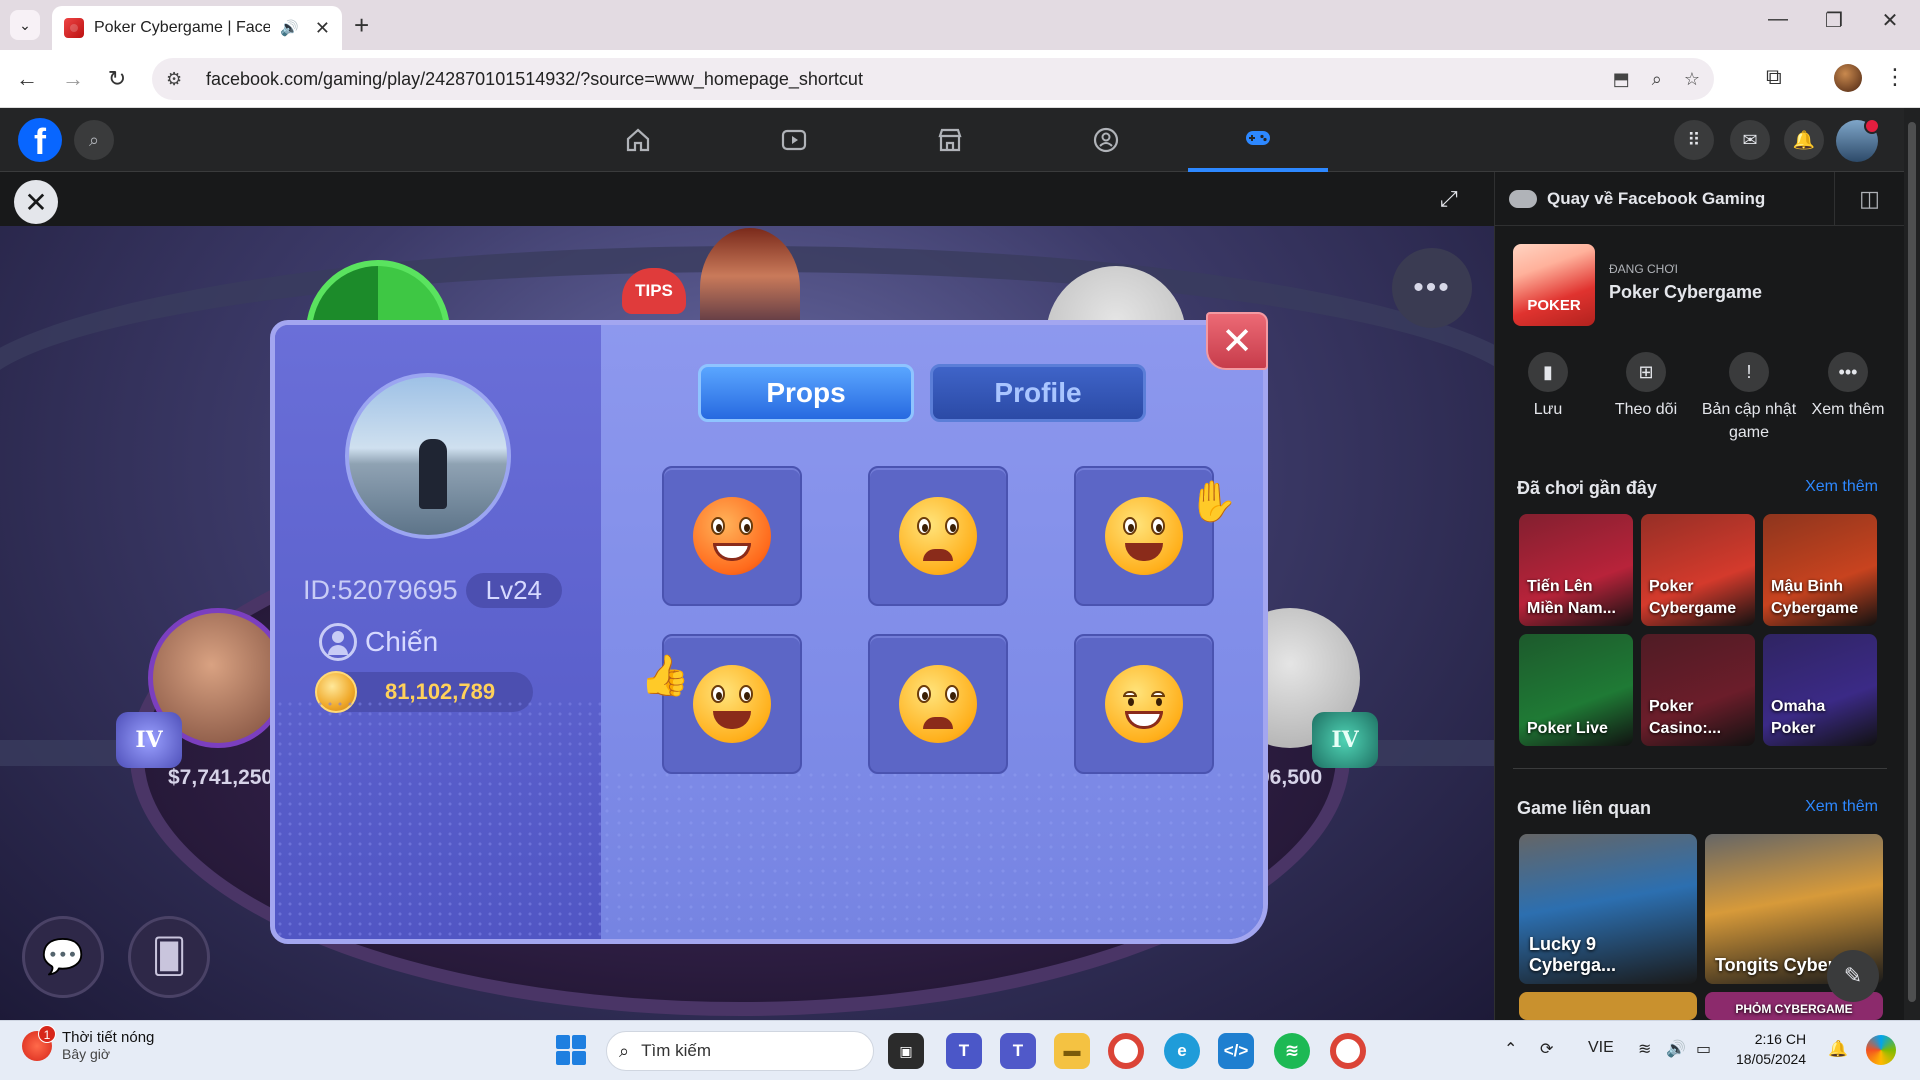 The image size is (1920, 1080). What do you see at coordinates (36, 202) in the screenshot?
I see `close-game-icon: ✕` at bounding box center [36, 202].